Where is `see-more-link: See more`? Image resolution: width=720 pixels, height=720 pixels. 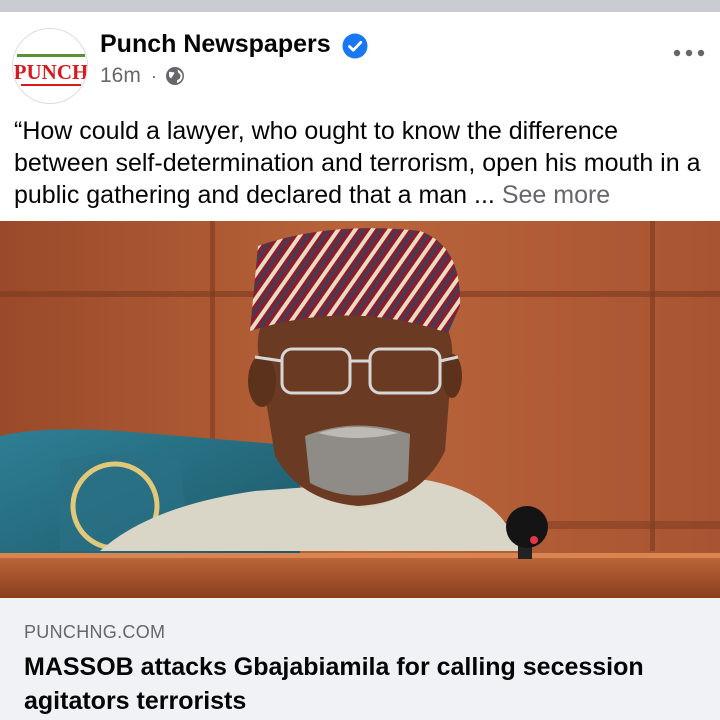 see-more-link: See more is located at coordinates (556, 195).